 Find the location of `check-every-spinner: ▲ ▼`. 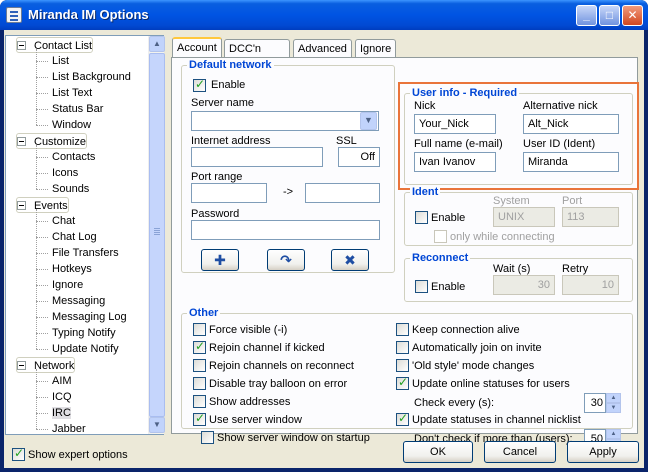

check-every-spinner: ▲ ▼ is located at coordinates (613, 403).